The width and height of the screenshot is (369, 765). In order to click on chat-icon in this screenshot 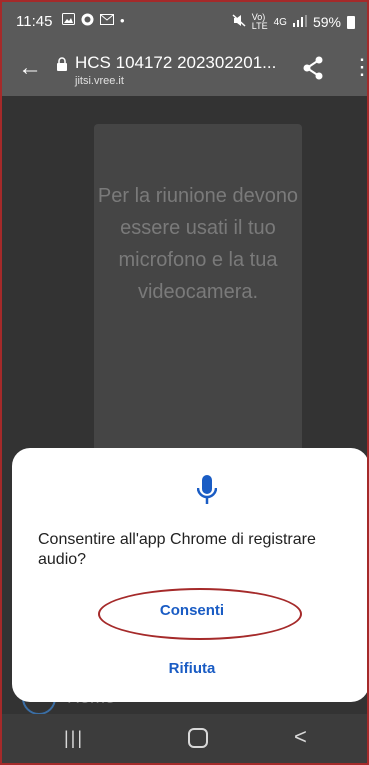, I will do `click(87, 21)`.